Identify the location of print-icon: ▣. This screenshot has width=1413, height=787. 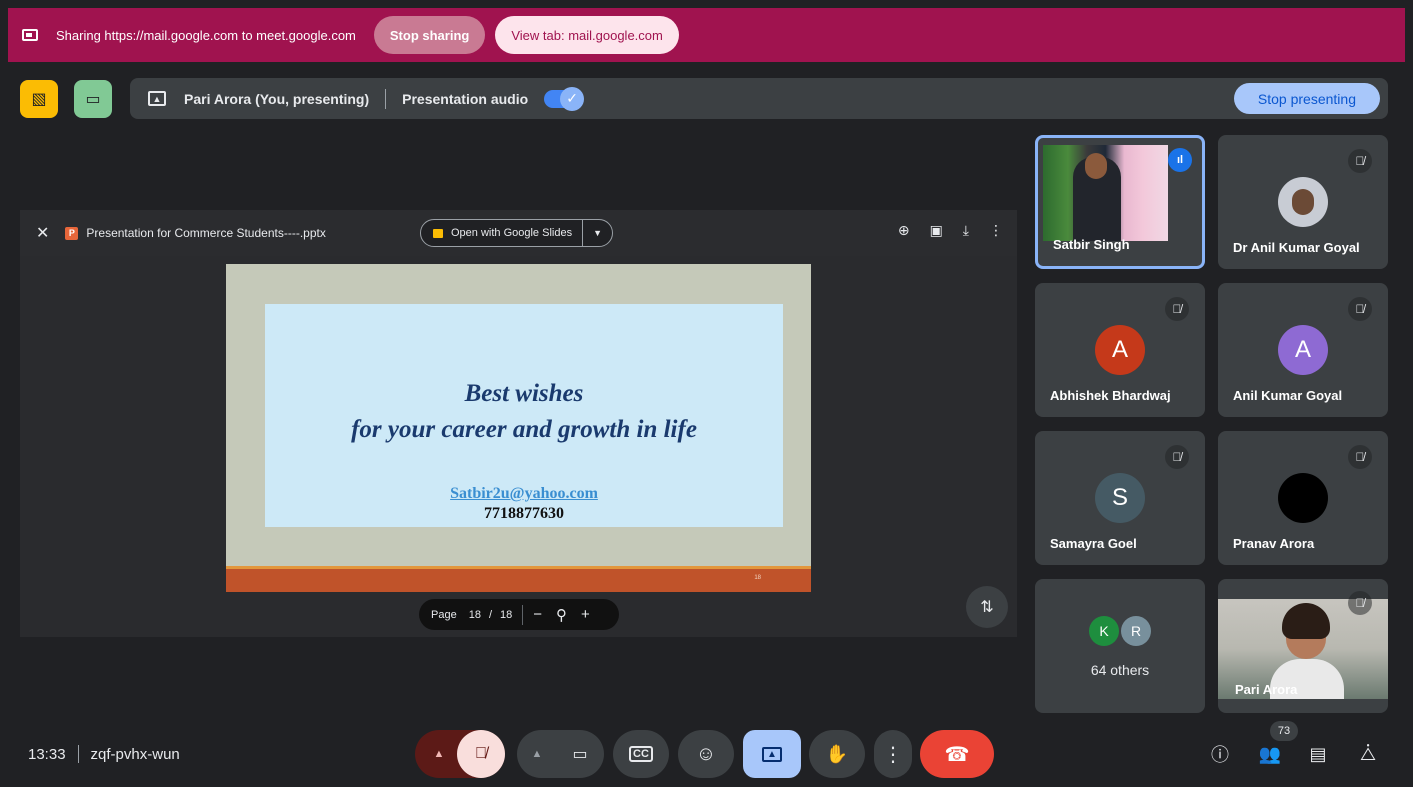
(936, 230).